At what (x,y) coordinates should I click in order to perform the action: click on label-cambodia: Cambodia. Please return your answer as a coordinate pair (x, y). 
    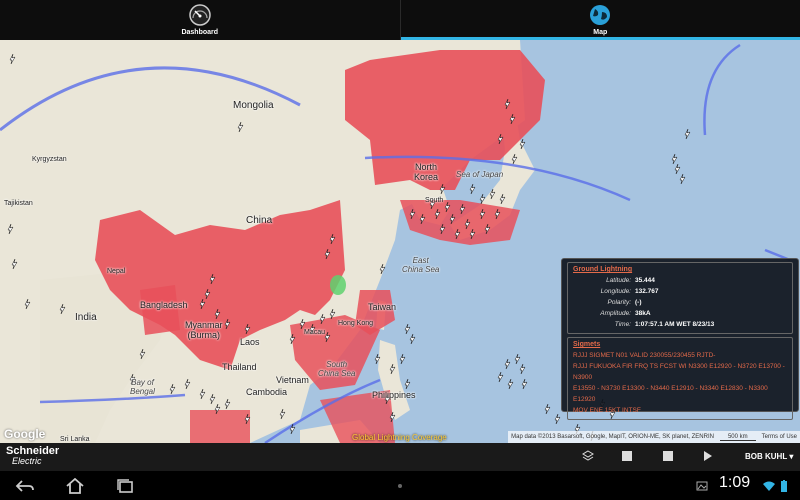
    Looking at the image, I should click on (267, 392).